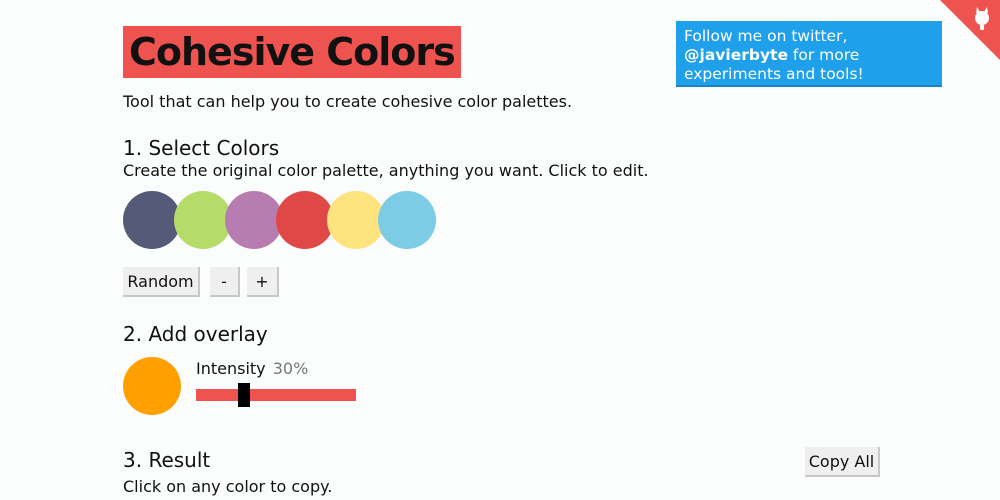  Describe the element at coordinates (225, 282) in the screenshot. I see `remove-color-button: -` at that location.